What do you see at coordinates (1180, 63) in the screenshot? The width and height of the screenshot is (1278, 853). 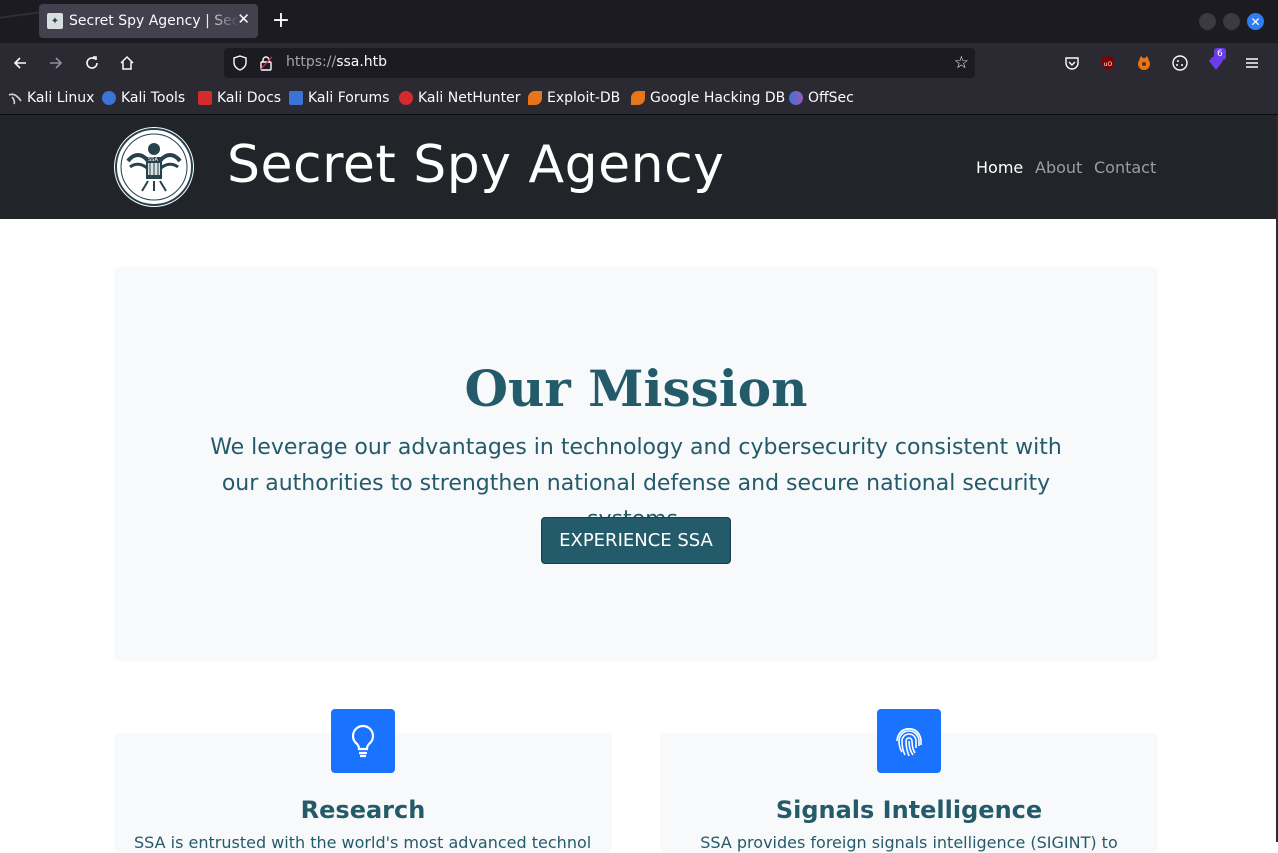 I see `cookie-editor-icon` at bounding box center [1180, 63].